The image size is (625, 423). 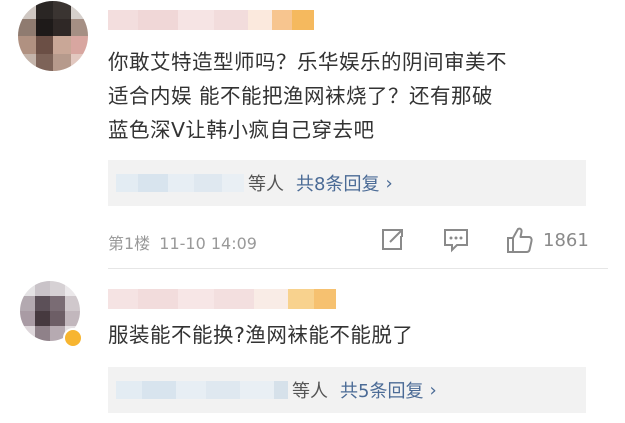 What do you see at coordinates (129, 243) in the screenshot?
I see `floor-label: 第1楼` at bounding box center [129, 243].